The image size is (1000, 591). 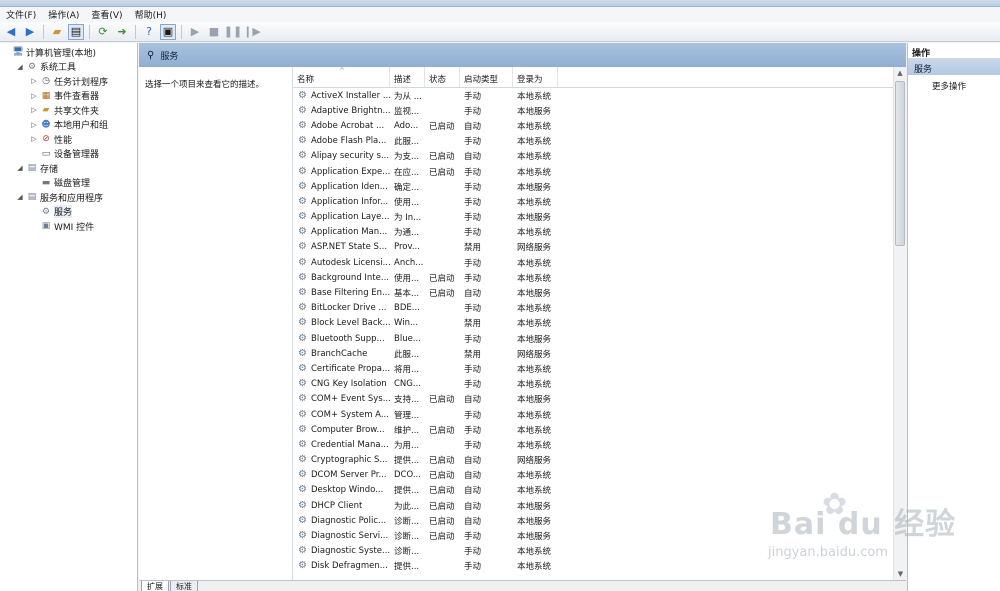 I want to click on service-row: ⚙ Bluetooth Supp... Blue... 手动 本地服务, so click(x=599, y=338).